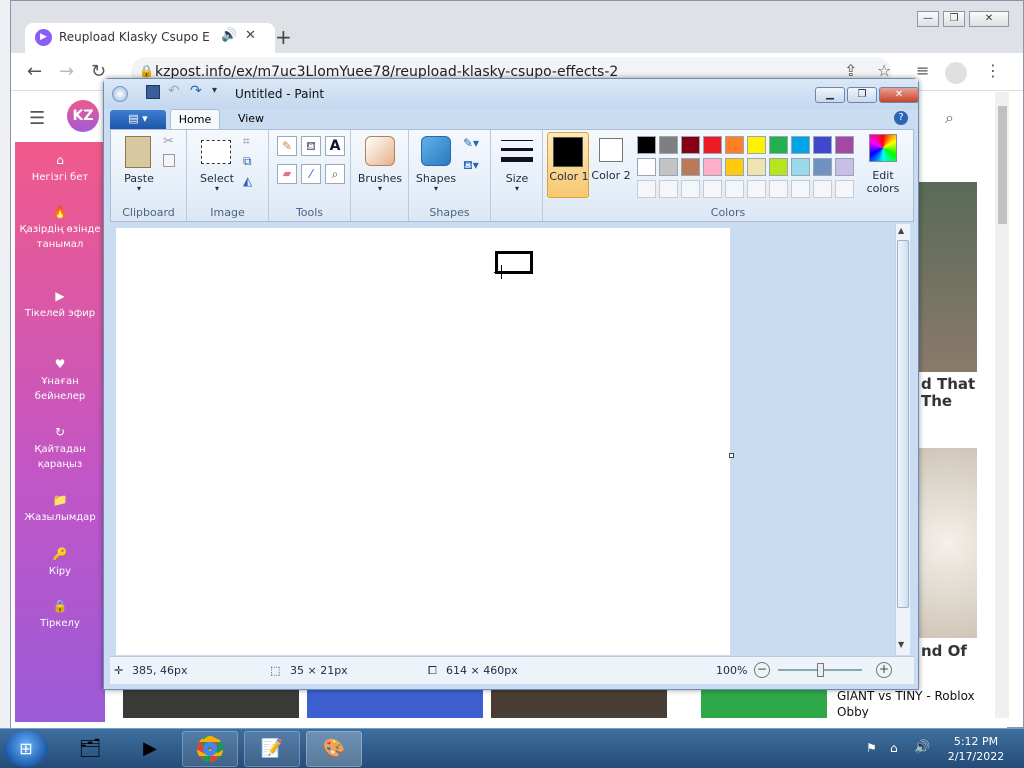 This screenshot has height=768, width=1024. What do you see at coordinates (153, 92) in the screenshot?
I see `save-icon` at bounding box center [153, 92].